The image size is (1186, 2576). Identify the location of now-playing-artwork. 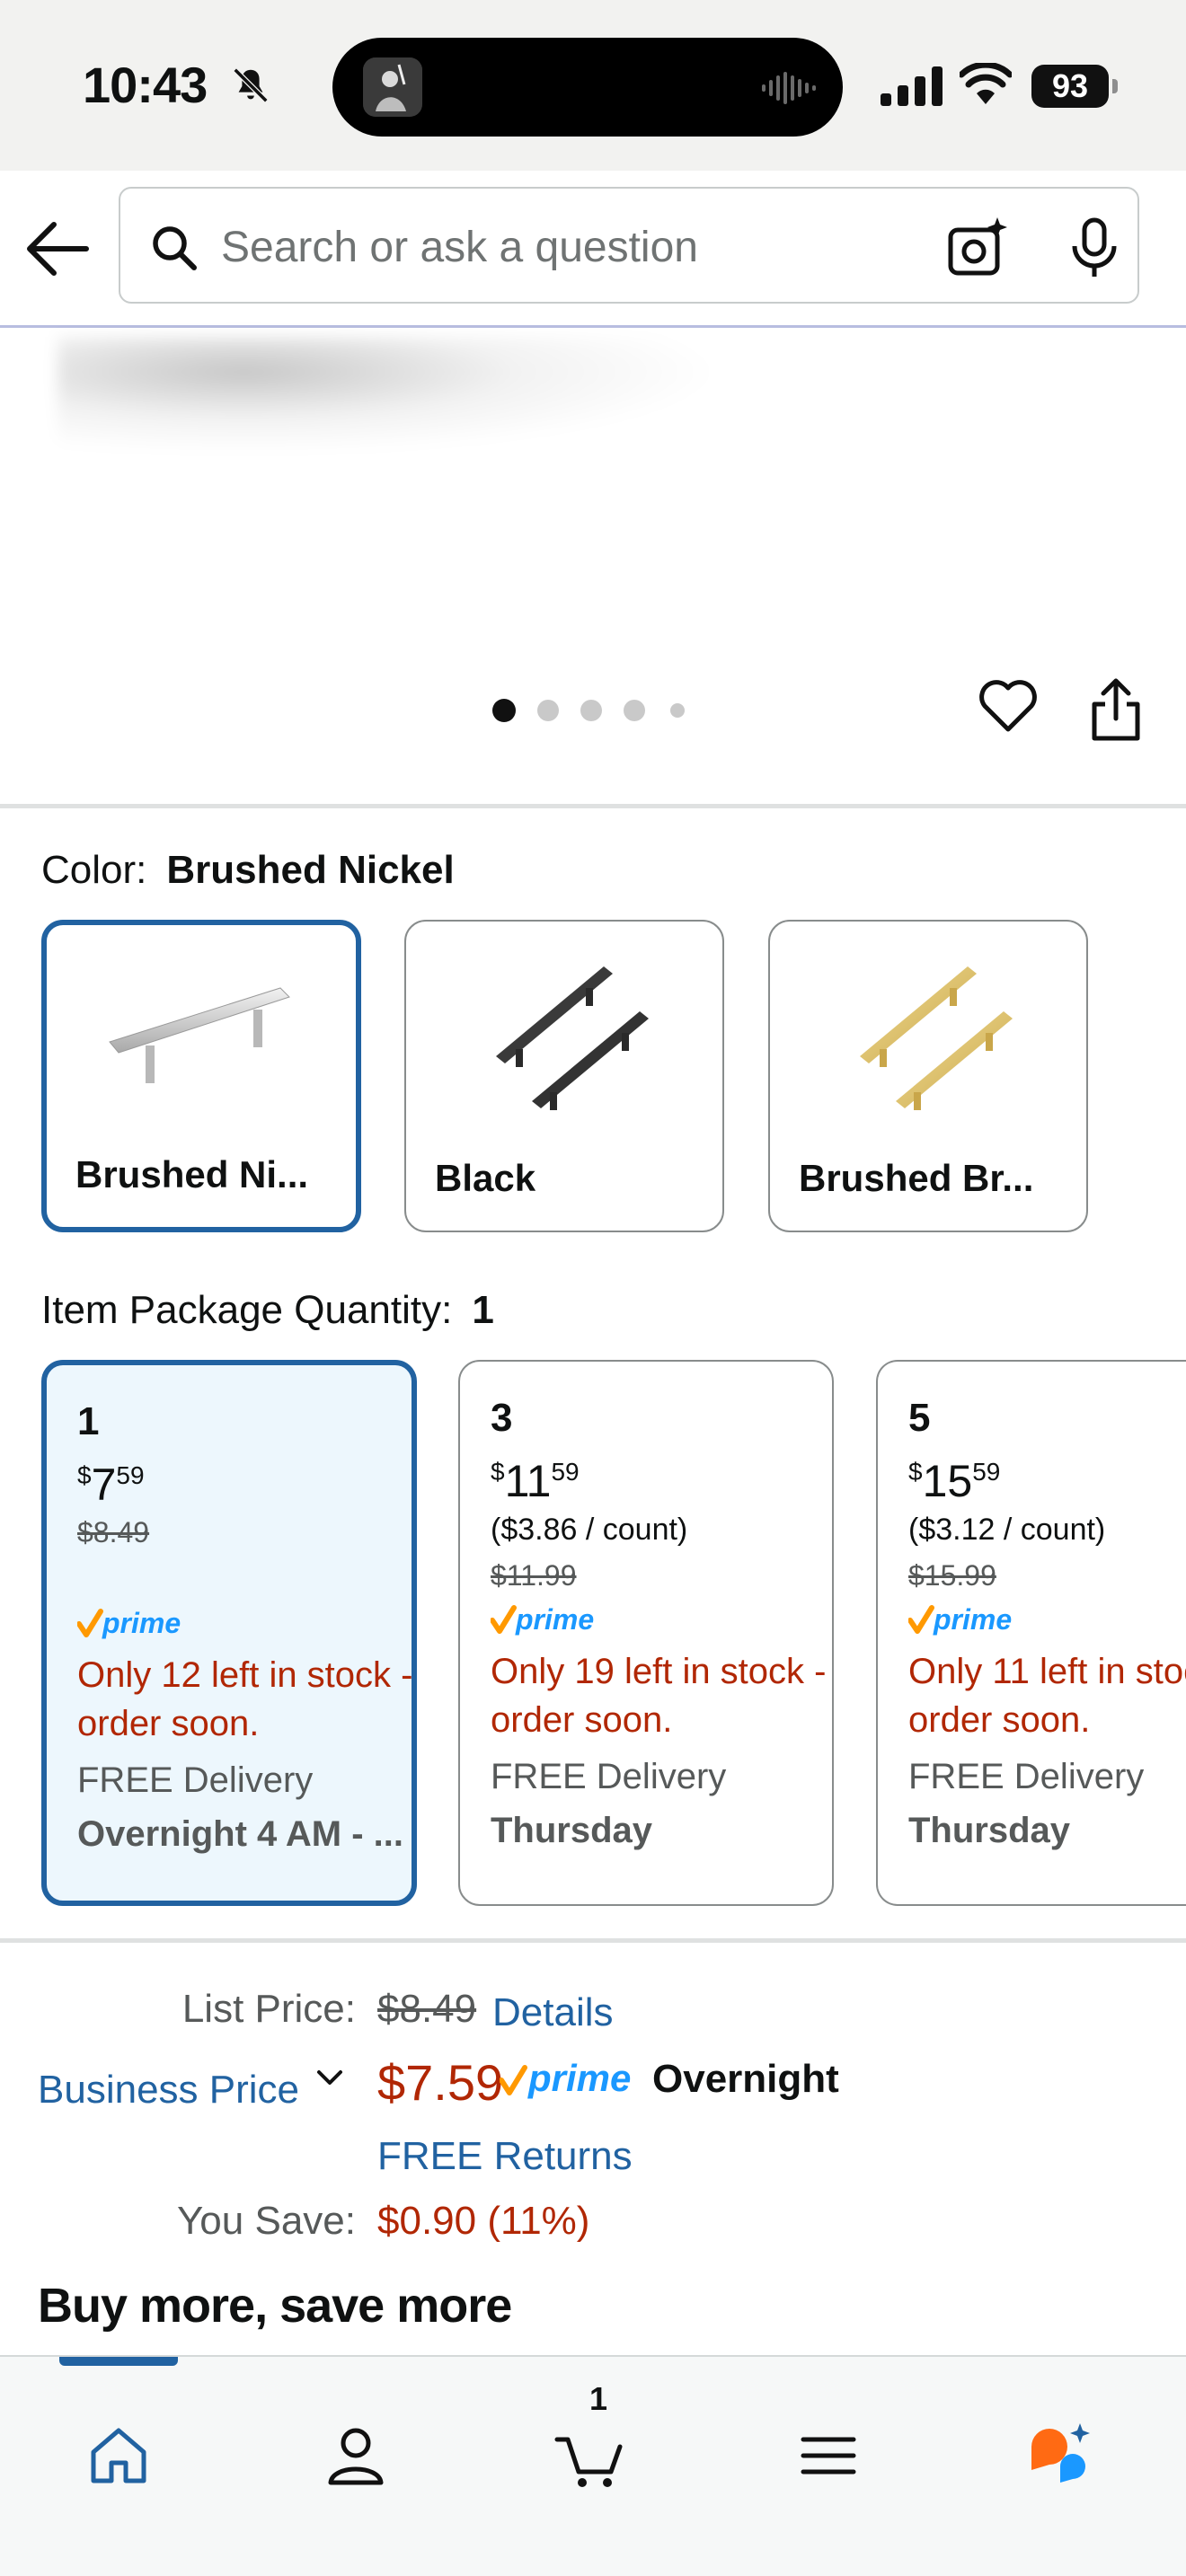
(392, 87).